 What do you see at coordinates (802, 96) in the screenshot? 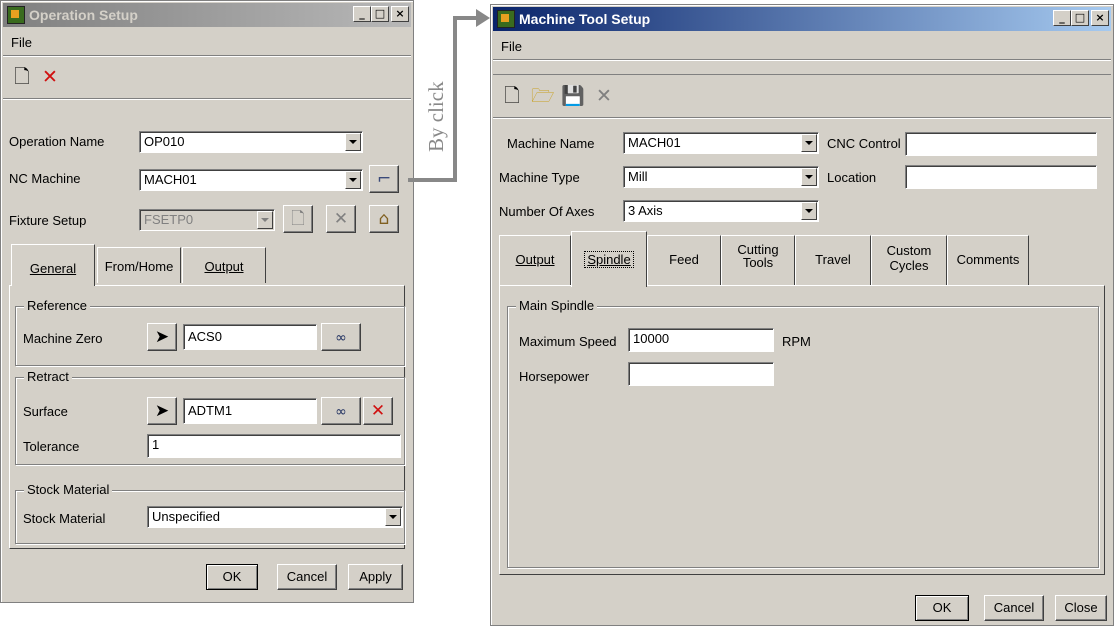
I see `mt-toolbar: 🗋 🗁 💾 ✕` at bounding box center [802, 96].